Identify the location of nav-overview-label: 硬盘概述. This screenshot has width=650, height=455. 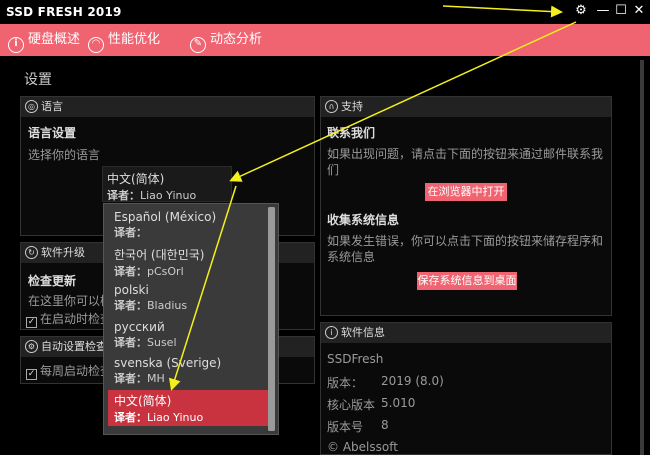
(54, 39).